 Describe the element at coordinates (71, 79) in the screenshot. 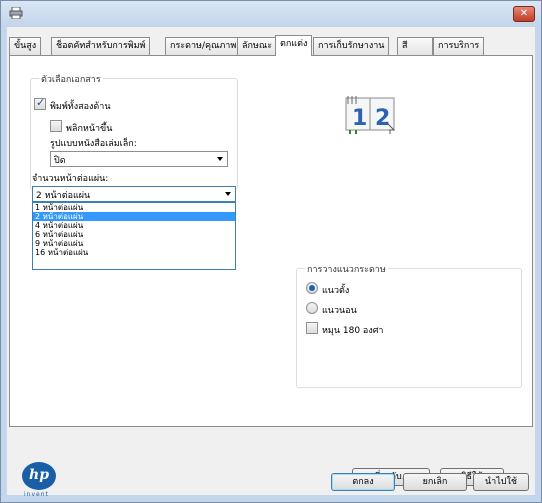

I see `document-options-title: ตัวเลือกเอกสาร` at that location.